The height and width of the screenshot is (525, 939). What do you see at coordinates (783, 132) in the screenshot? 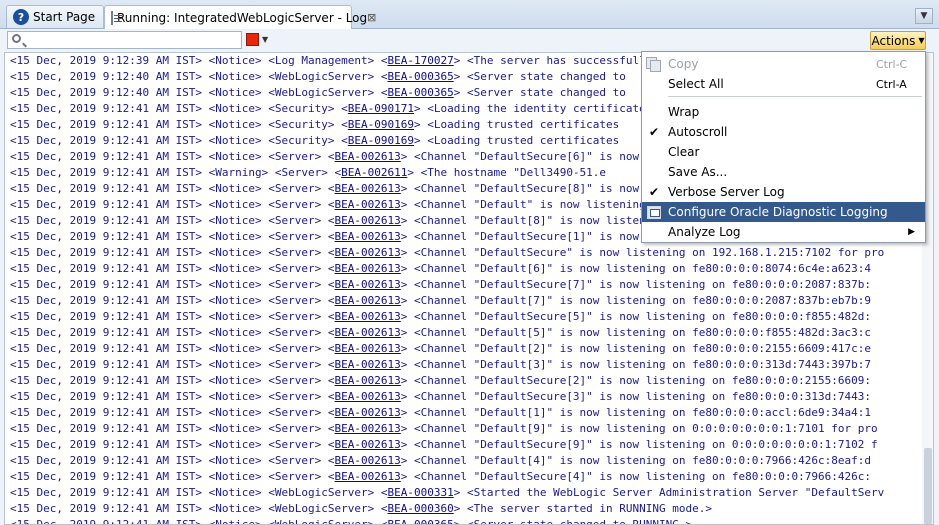
I see `menu-item-autoscroll: ✔ Autoscroll` at bounding box center [783, 132].